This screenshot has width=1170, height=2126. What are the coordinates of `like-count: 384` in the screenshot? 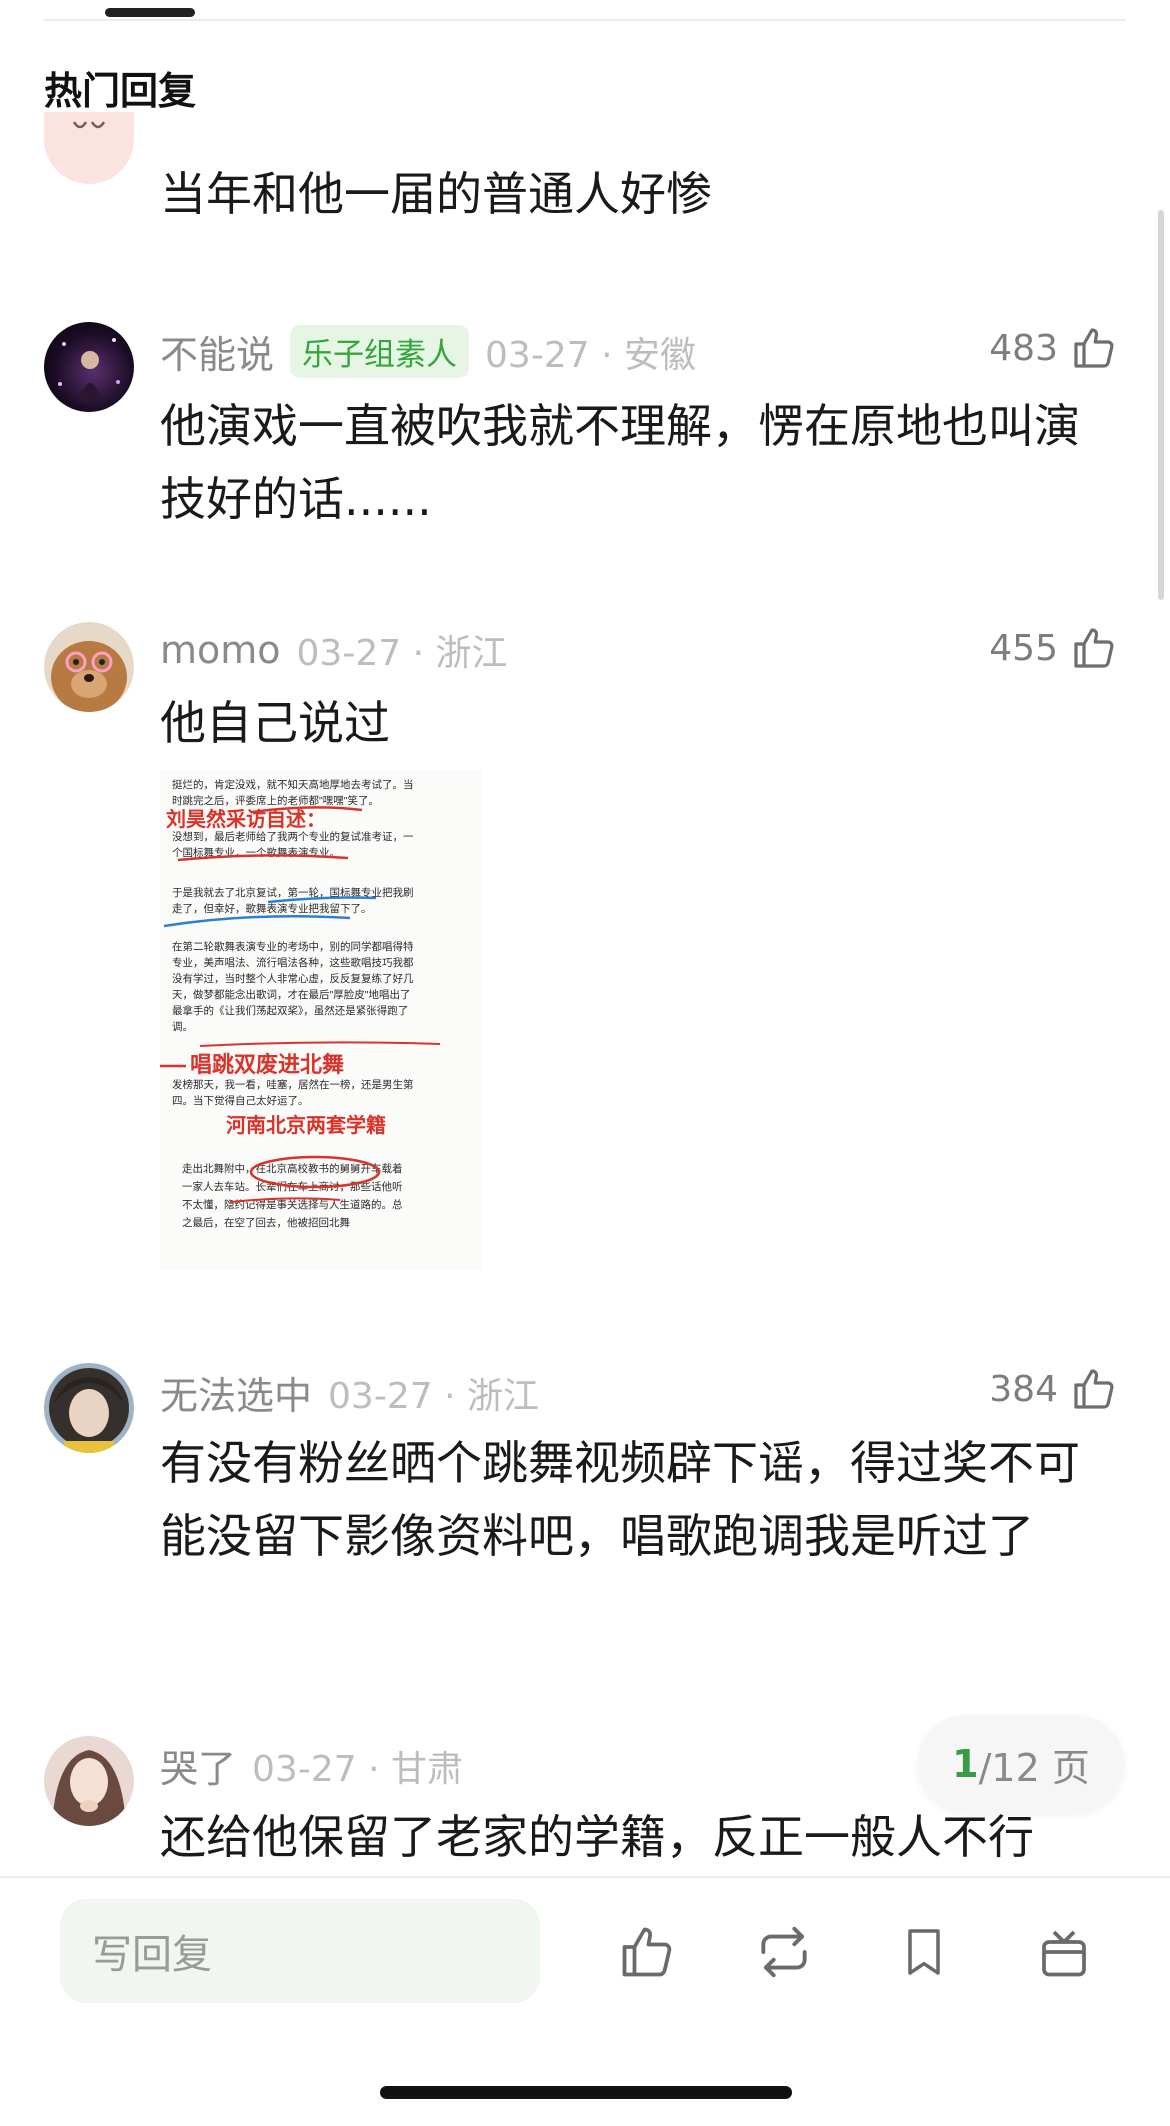 It's located at (1023, 1389).